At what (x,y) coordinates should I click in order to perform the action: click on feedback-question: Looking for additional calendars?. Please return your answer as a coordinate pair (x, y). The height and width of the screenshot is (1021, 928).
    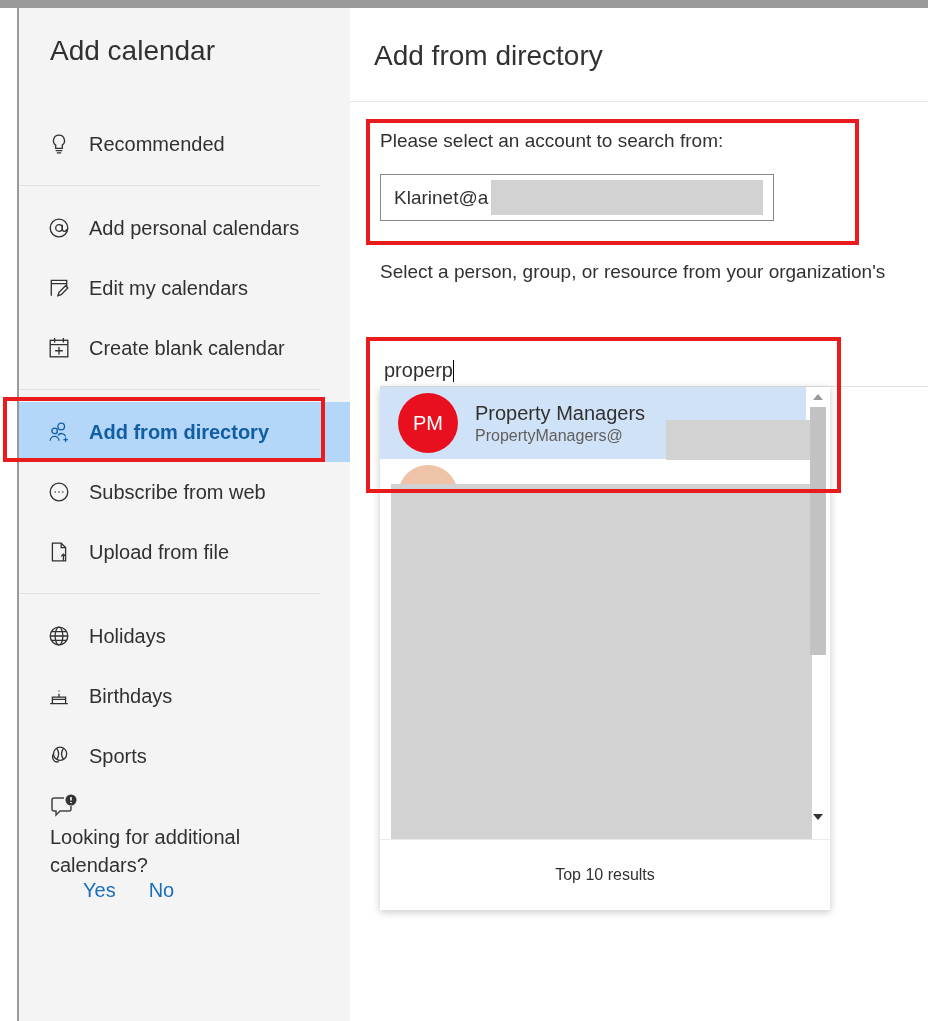
    Looking at the image, I should click on (146, 851).